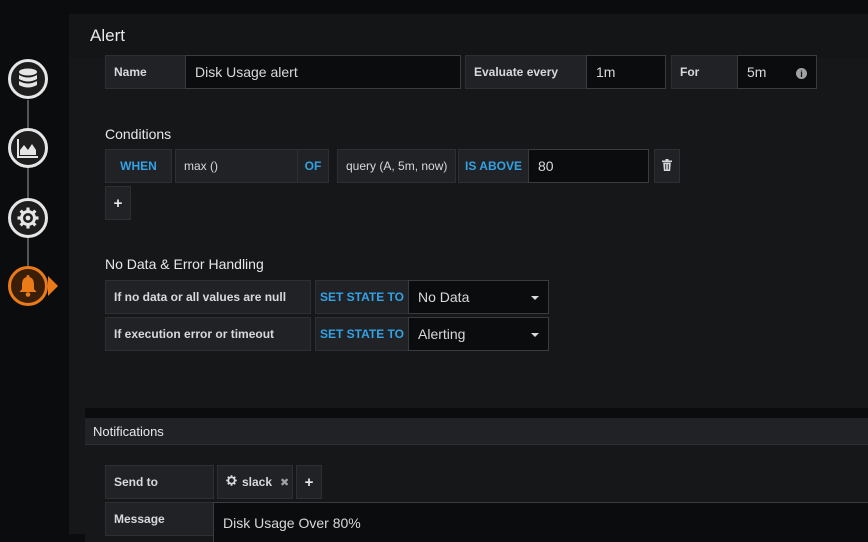 This screenshot has height=542, width=868. What do you see at coordinates (468, 36) in the screenshot?
I see `panel-header` at bounding box center [468, 36].